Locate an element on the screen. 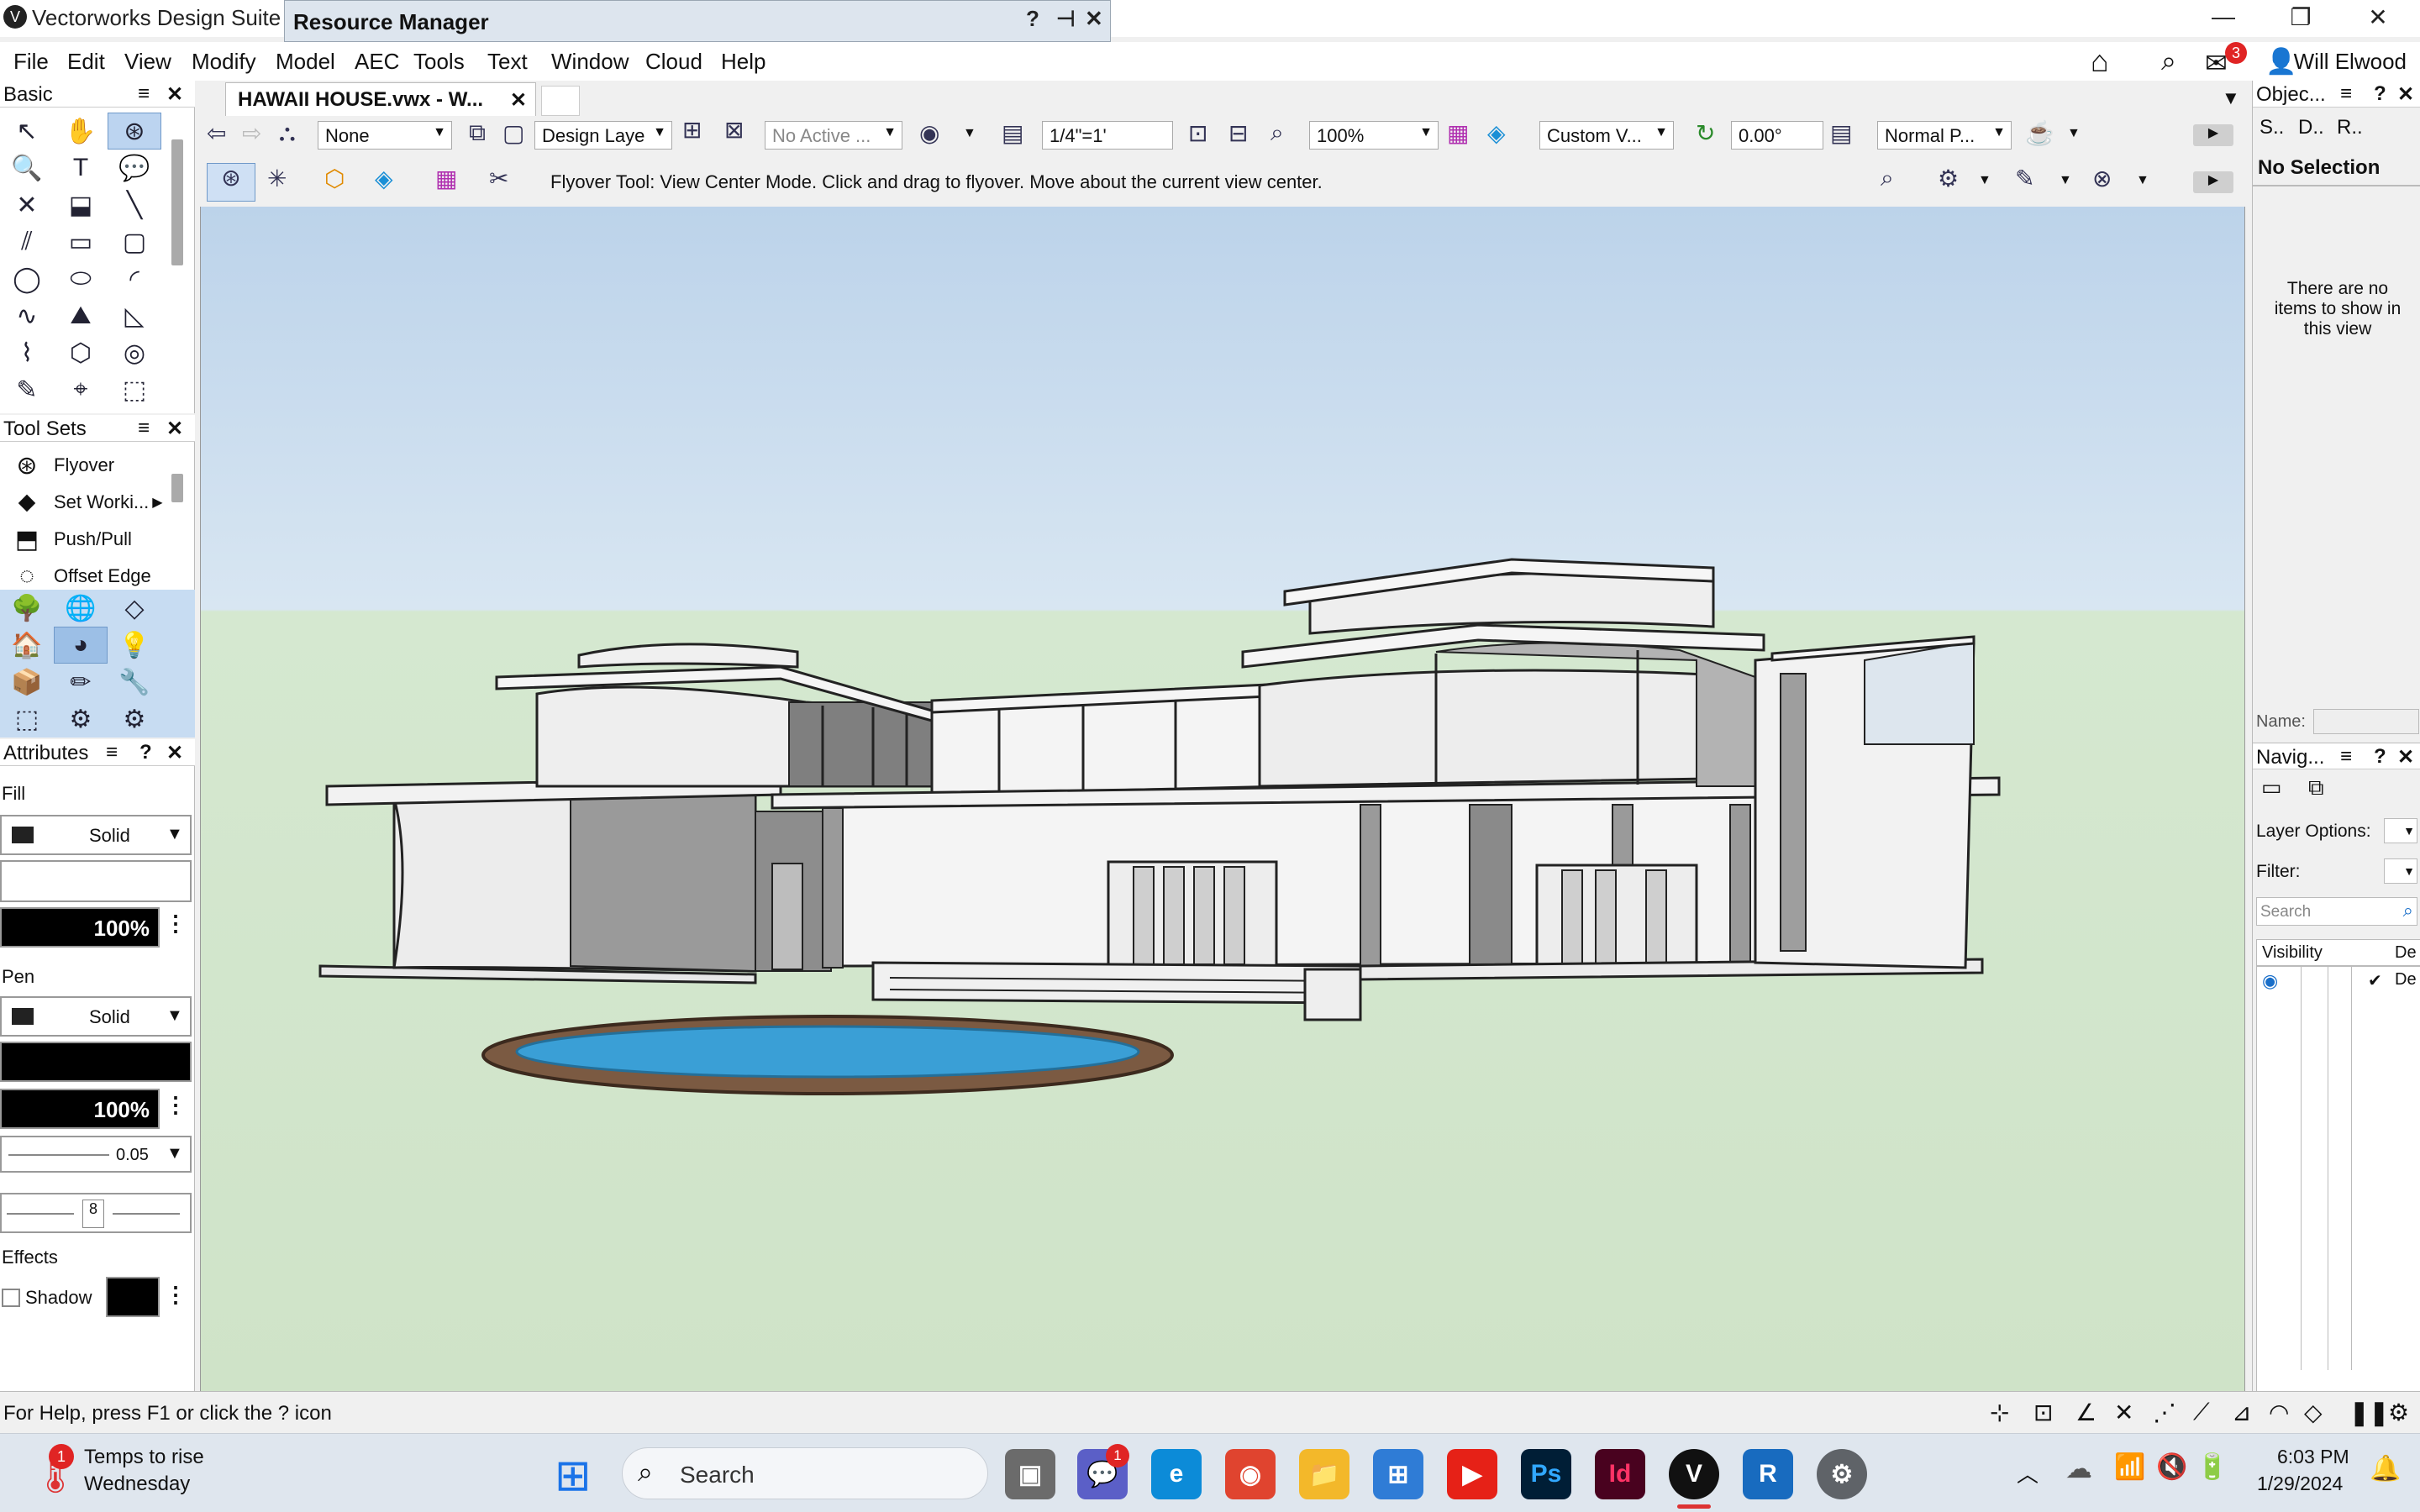 This screenshot has height=1512, width=2420. file-explorer-icon: 📁 is located at coordinates (1324, 1474).